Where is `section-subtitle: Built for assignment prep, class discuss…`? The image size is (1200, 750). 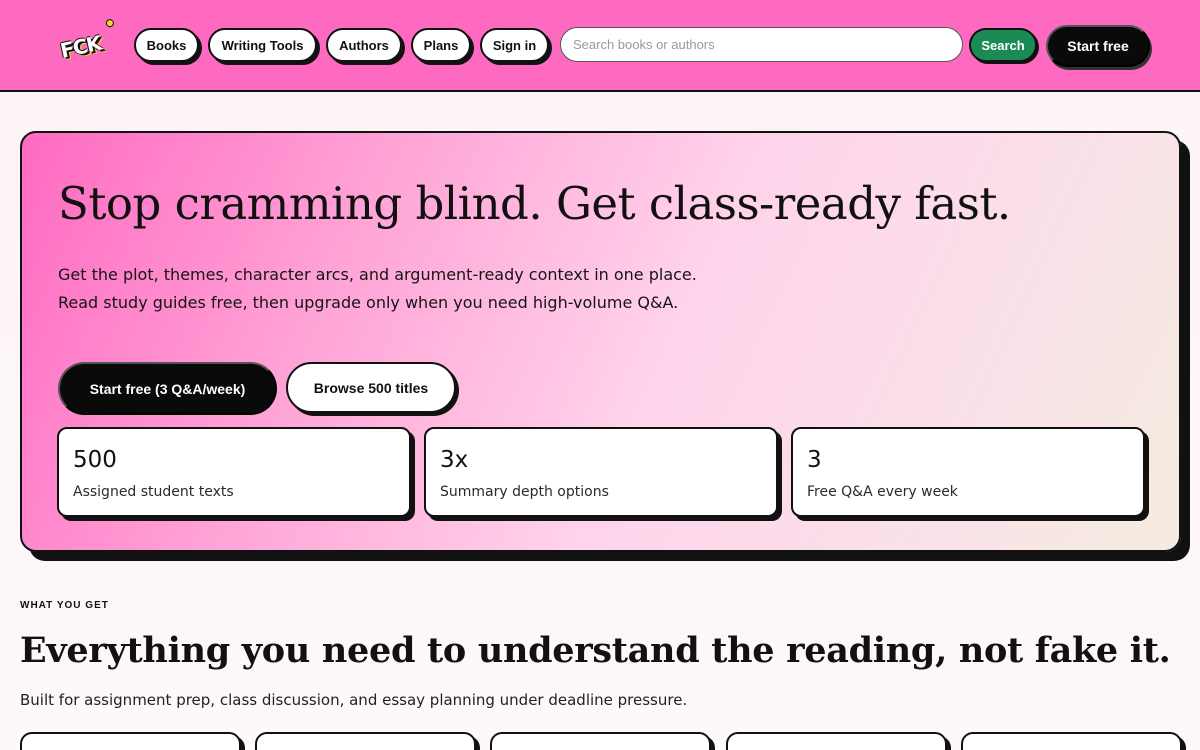 section-subtitle: Built for assignment prep, class discuss… is located at coordinates (354, 700).